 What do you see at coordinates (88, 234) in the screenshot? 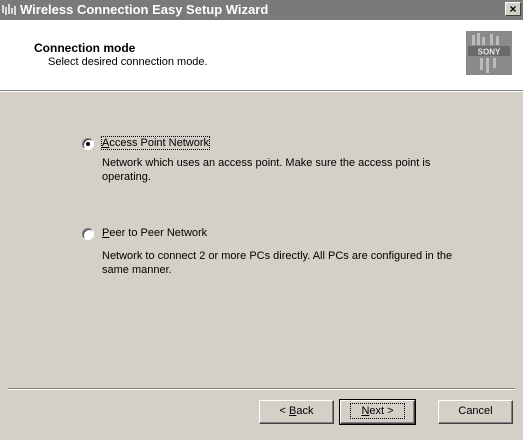
I see `peer-to-peer-radio` at bounding box center [88, 234].